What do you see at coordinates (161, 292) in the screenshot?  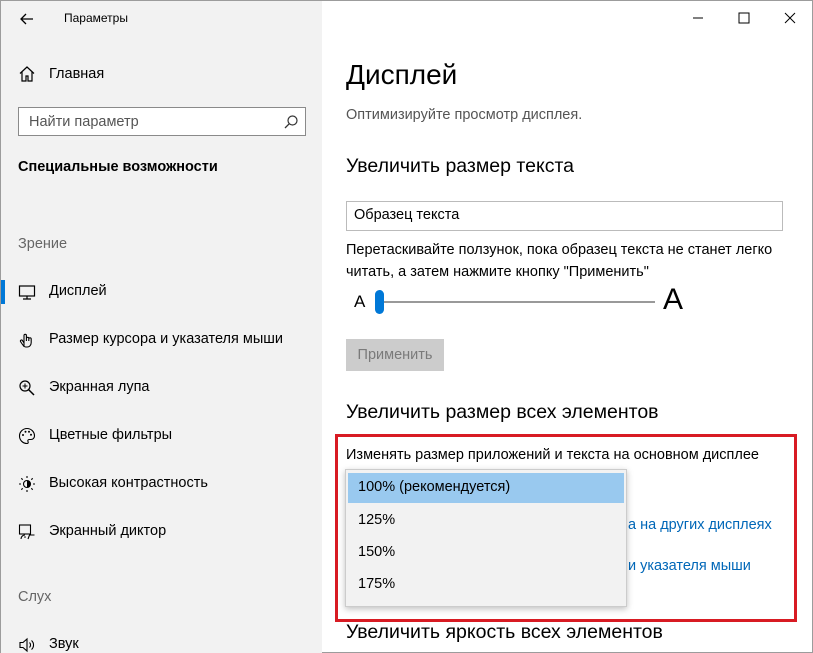 I see `sidebar-item-display: Дисплей` at bounding box center [161, 292].